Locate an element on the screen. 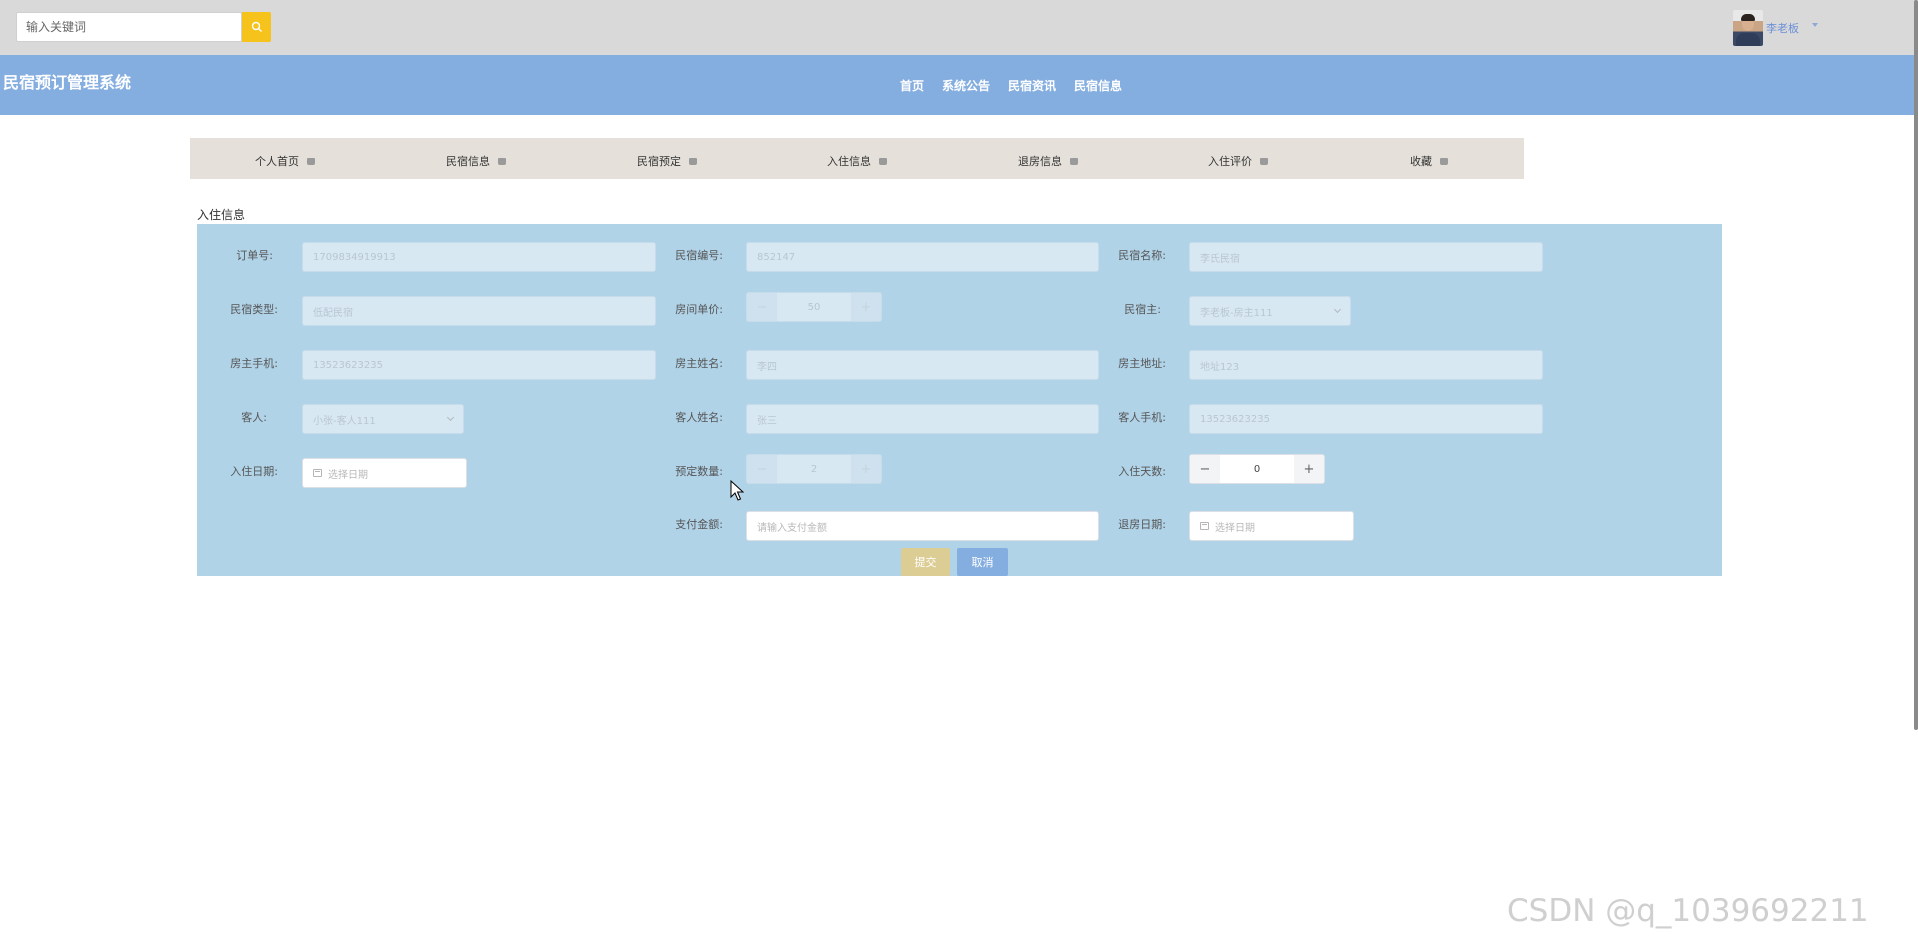 The image size is (1918, 948). homestay-type-value: 低配民宿 is located at coordinates (333, 313).